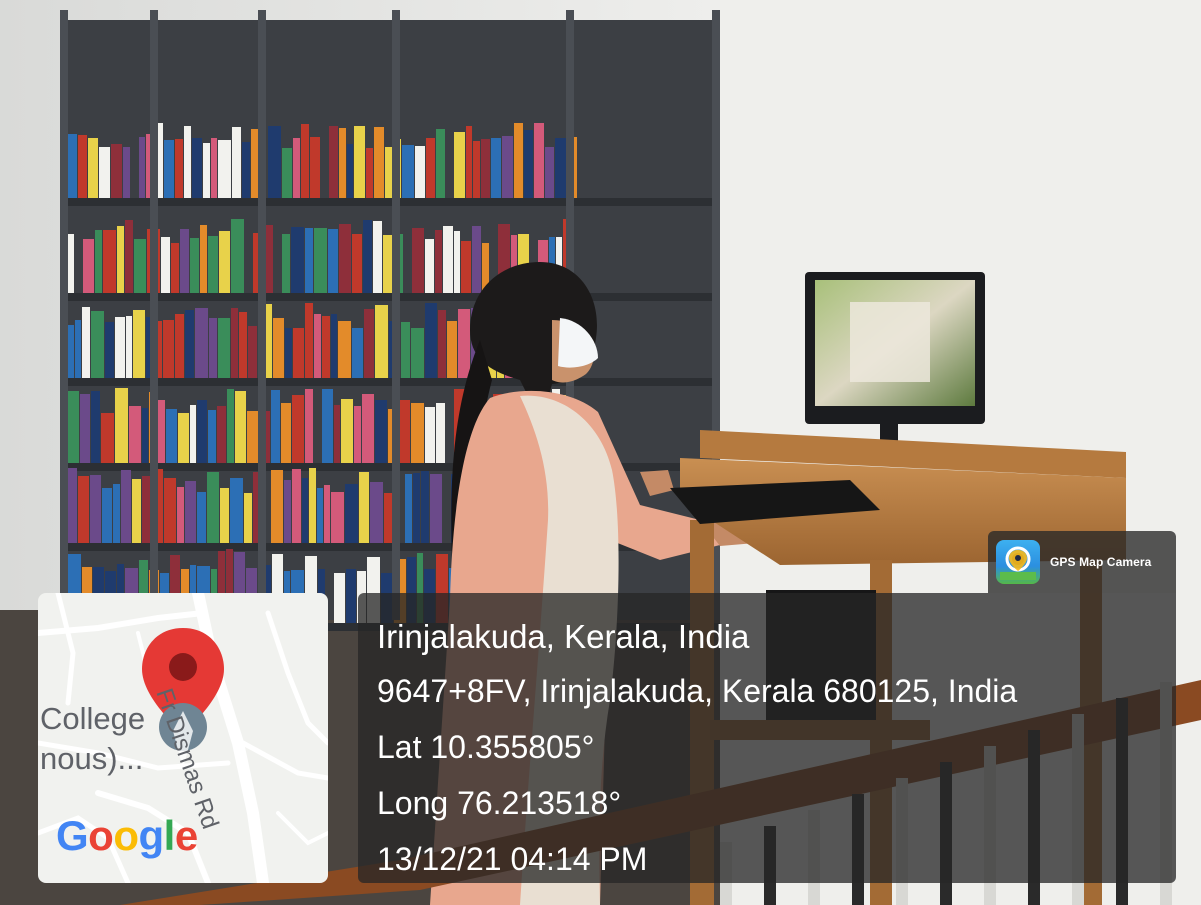  Describe the element at coordinates (563, 636) in the screenshot. I see `location-title: Irinjalakuda, Kerala, India` at that location.